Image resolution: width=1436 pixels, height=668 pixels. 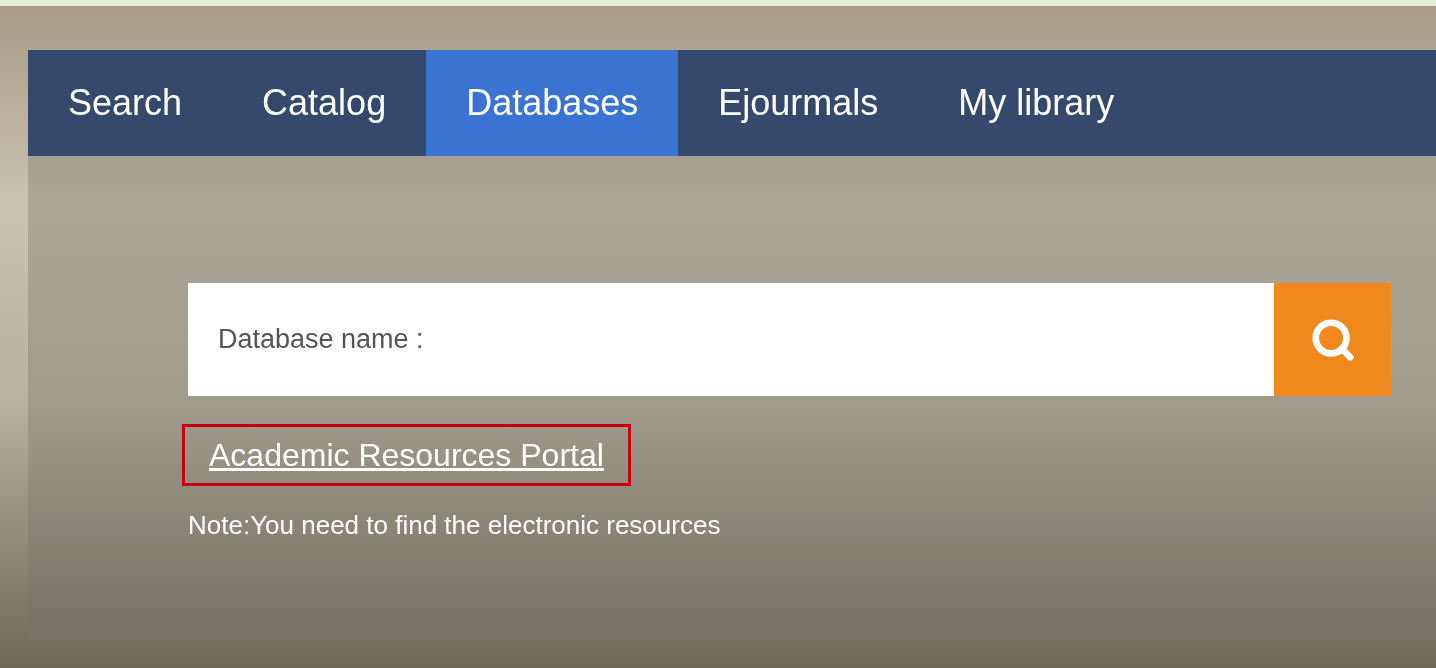 I want to click on nav-tab: My library, so click(x=1036, y=103).